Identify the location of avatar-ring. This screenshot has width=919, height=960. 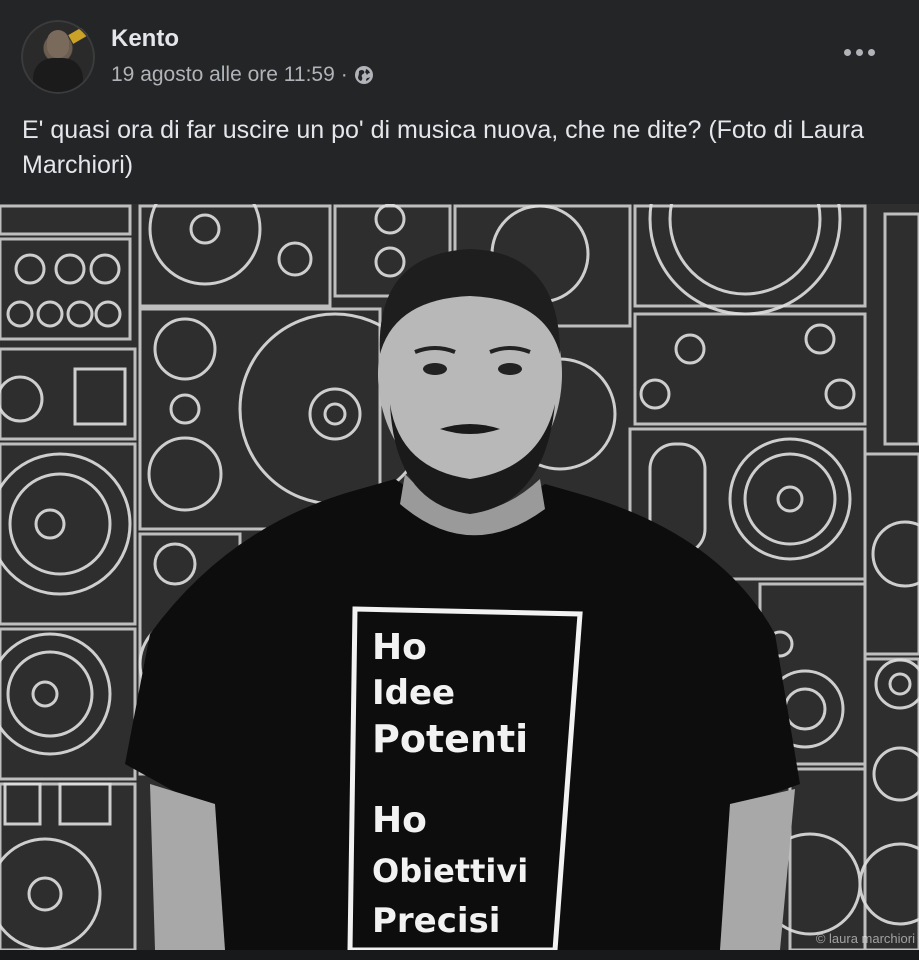
(58, 57).